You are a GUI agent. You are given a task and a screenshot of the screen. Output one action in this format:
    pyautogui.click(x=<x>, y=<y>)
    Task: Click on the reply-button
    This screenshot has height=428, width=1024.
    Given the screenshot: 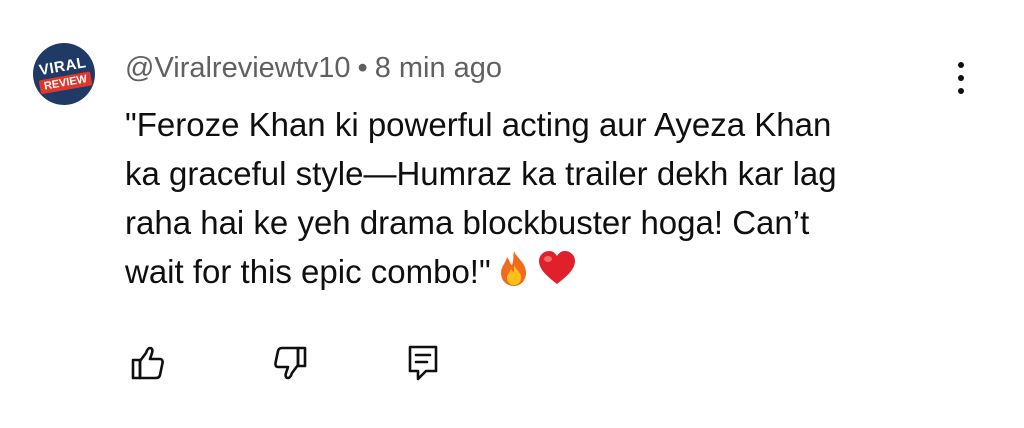 What is the action you would take?
    pyautogui.click(x=423, y=365)
    